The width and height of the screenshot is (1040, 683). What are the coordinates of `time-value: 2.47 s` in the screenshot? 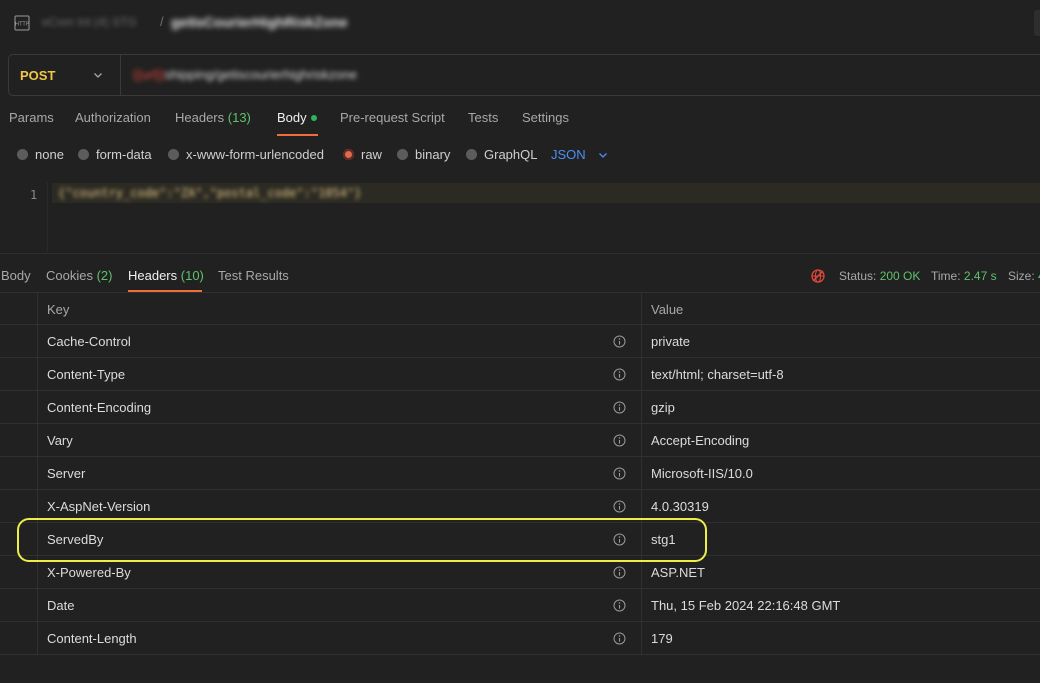 It's located at (980, 276).